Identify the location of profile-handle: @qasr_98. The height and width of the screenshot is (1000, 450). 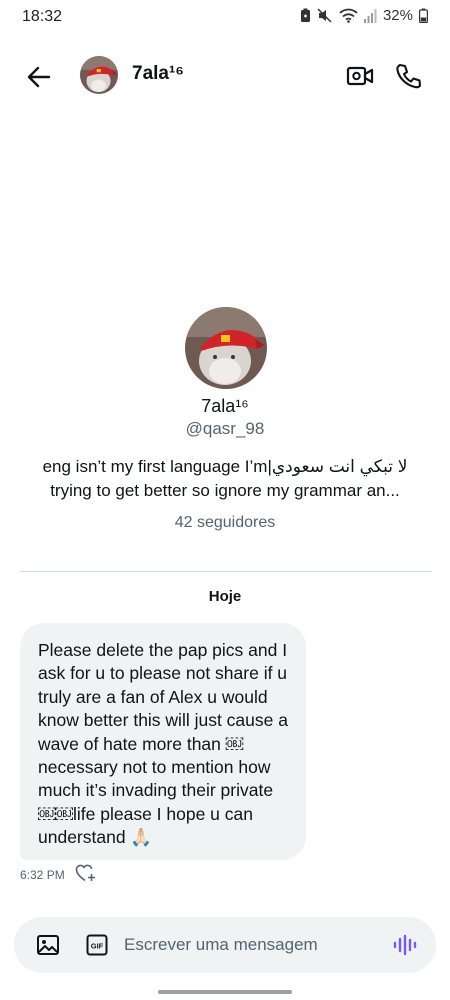
(225, 429).